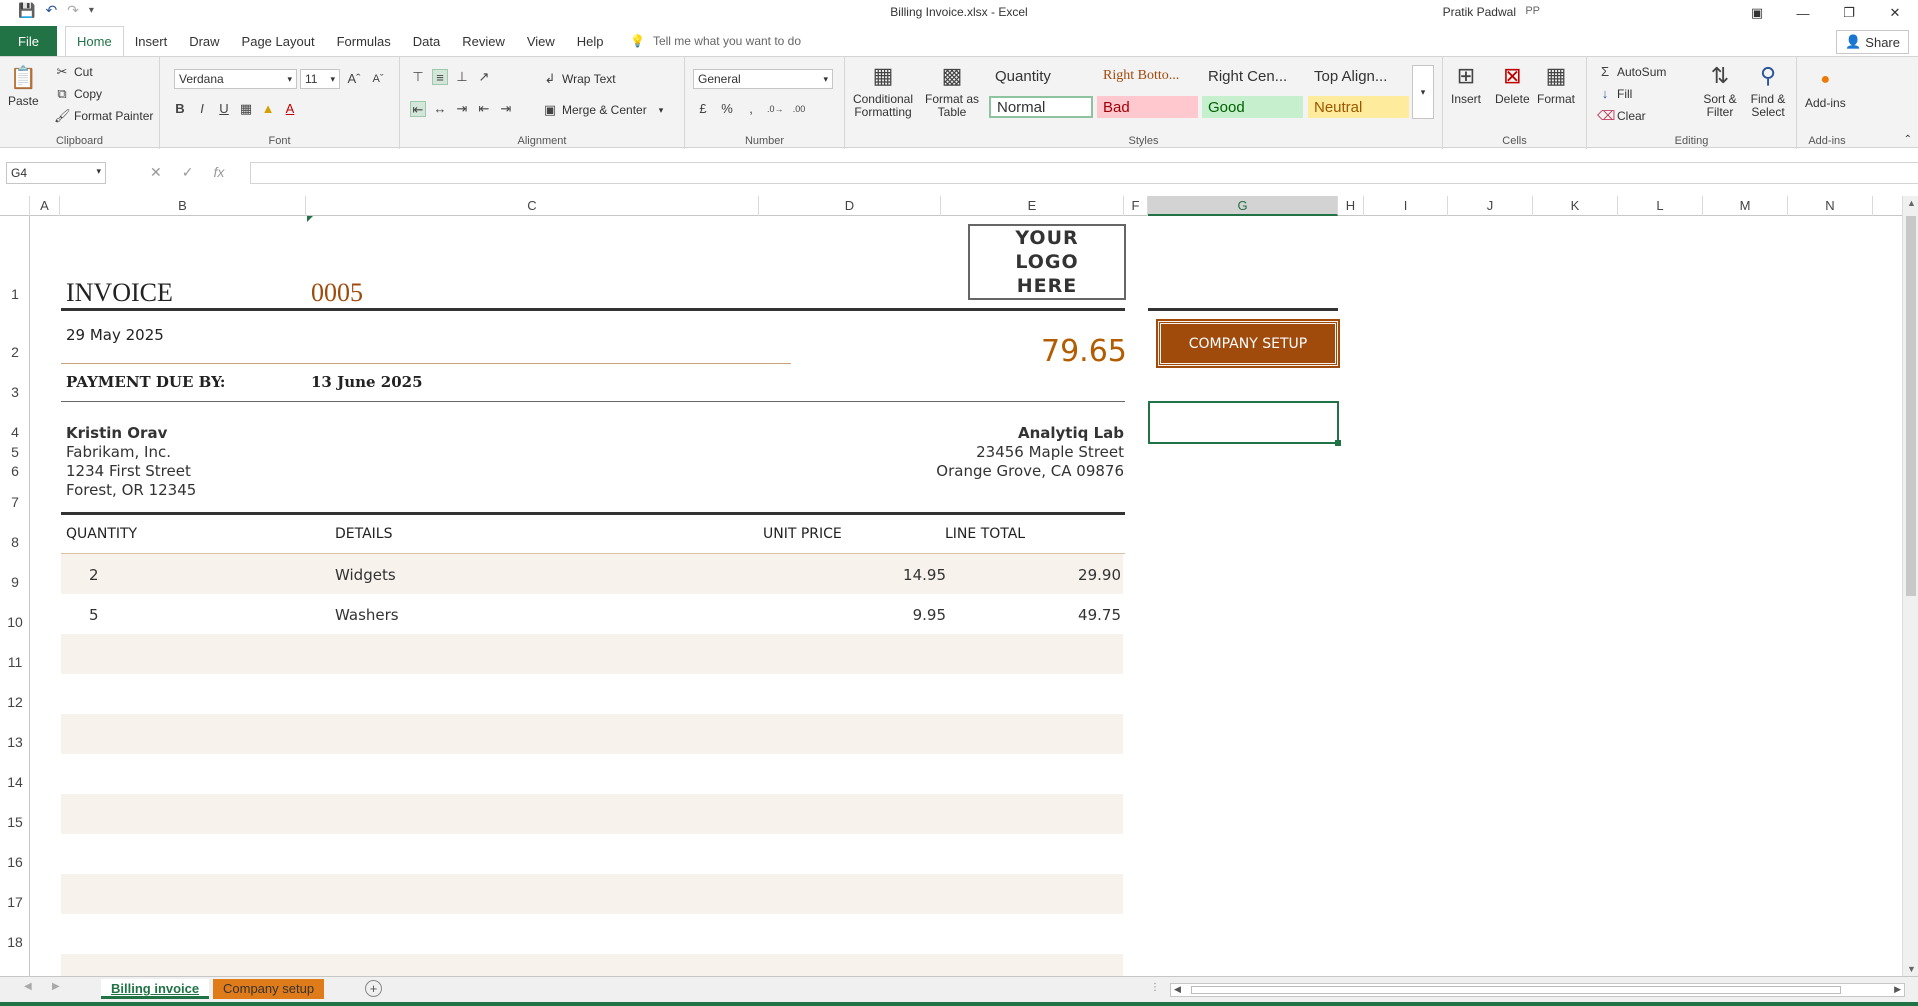 The height and width of the screenshot is (1006, 1918). Describe the element at coordinates (78, 94) in the screenshot. I see `copy-button: ⧉ Copy` at that location.